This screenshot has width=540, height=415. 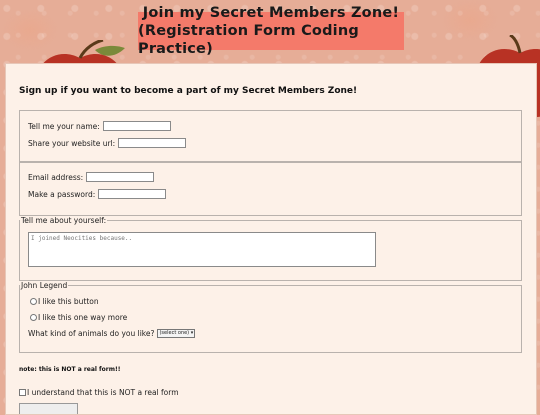 What do you see at coordinates (271, 13) in the screenshot?
I see `banner-title: Join my Secret Members Zone!` at bounding box center [271, 13].